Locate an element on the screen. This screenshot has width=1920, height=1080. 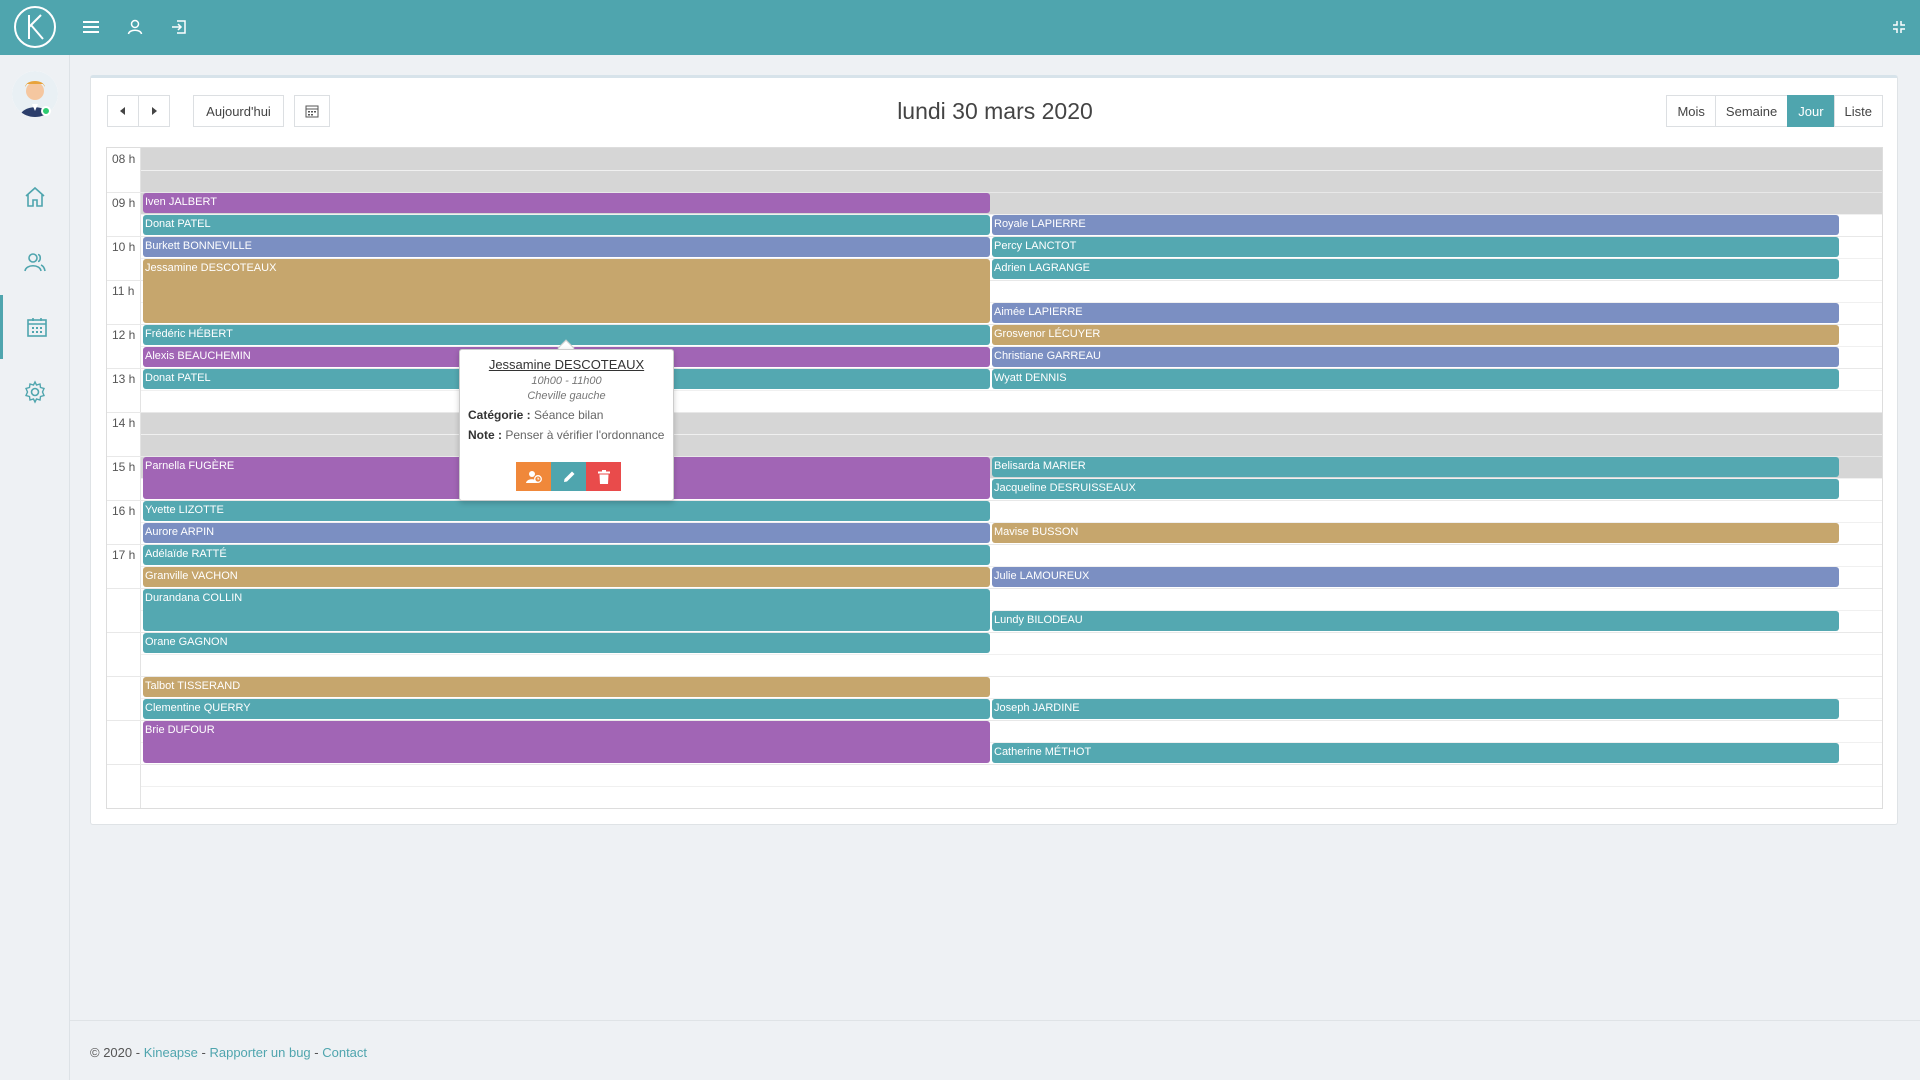
hour-label: 14 h is located at coordinates (124, 423).